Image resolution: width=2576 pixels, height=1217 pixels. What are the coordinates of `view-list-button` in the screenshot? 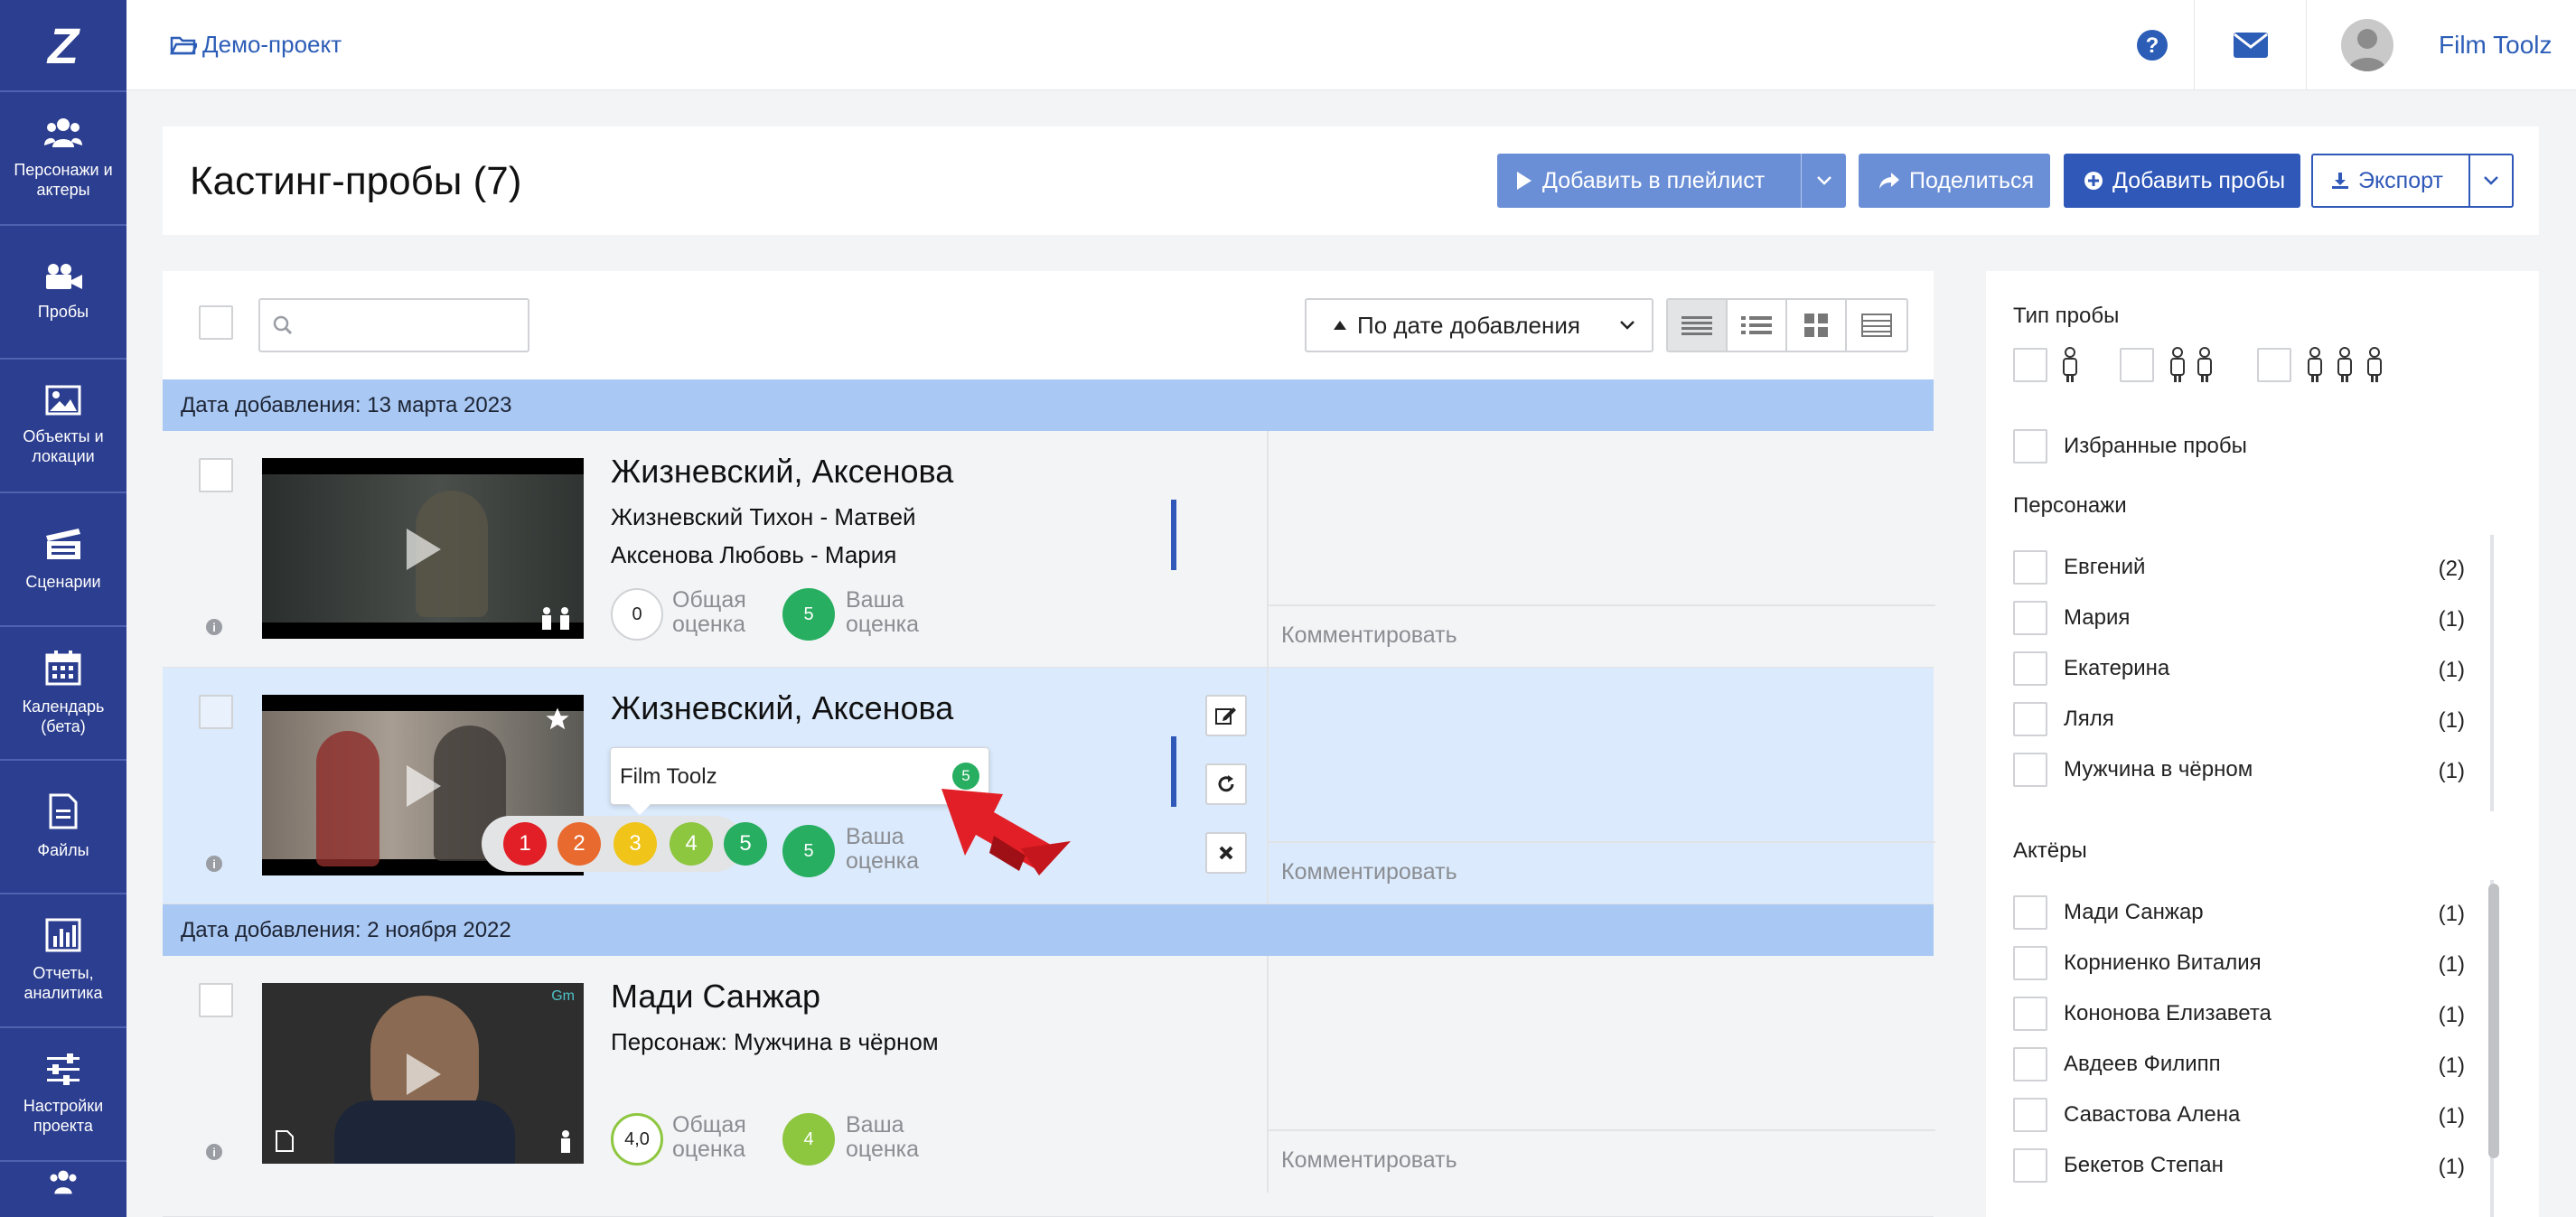 It's located at (1757, 325).